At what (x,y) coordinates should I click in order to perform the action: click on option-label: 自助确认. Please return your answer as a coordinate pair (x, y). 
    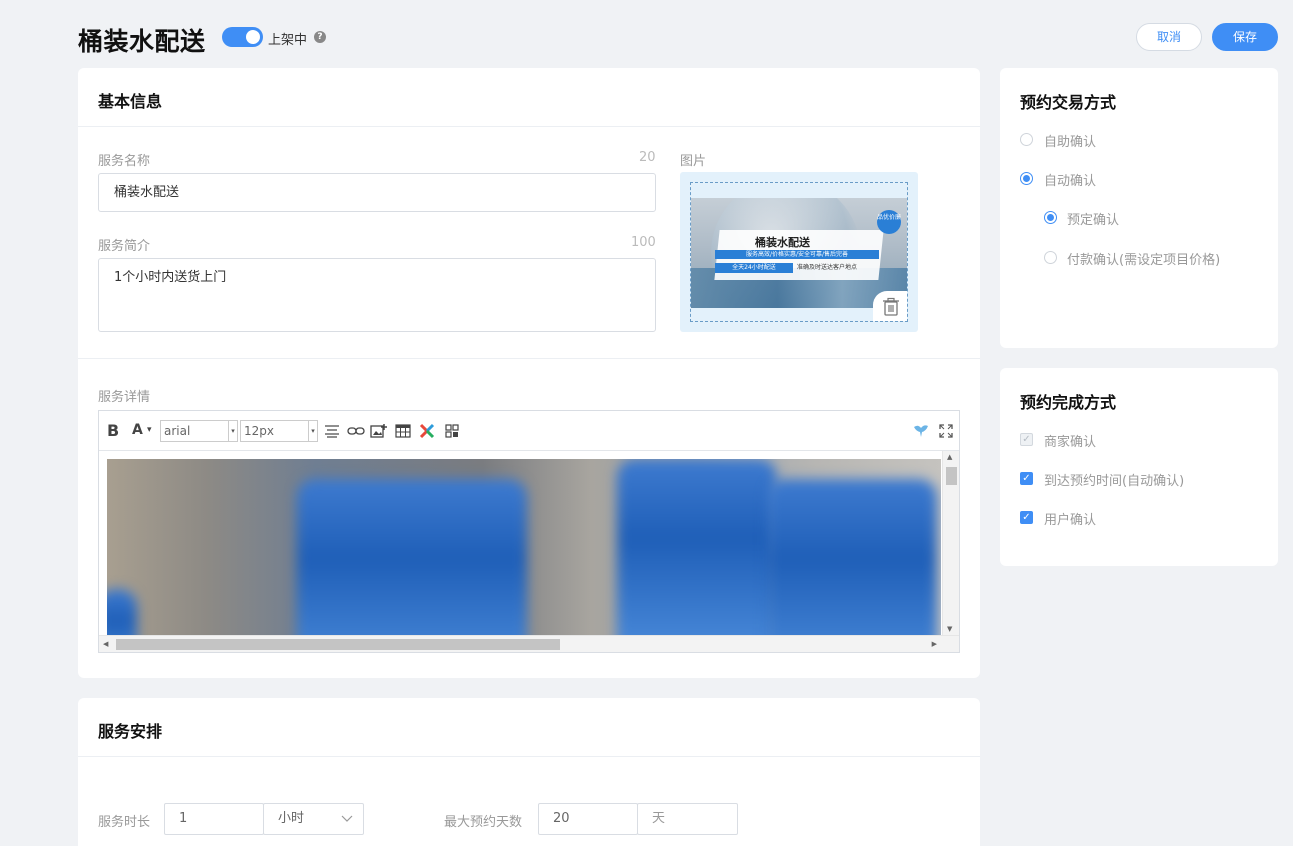
    Looking at the image, I should click on (1070, 142).